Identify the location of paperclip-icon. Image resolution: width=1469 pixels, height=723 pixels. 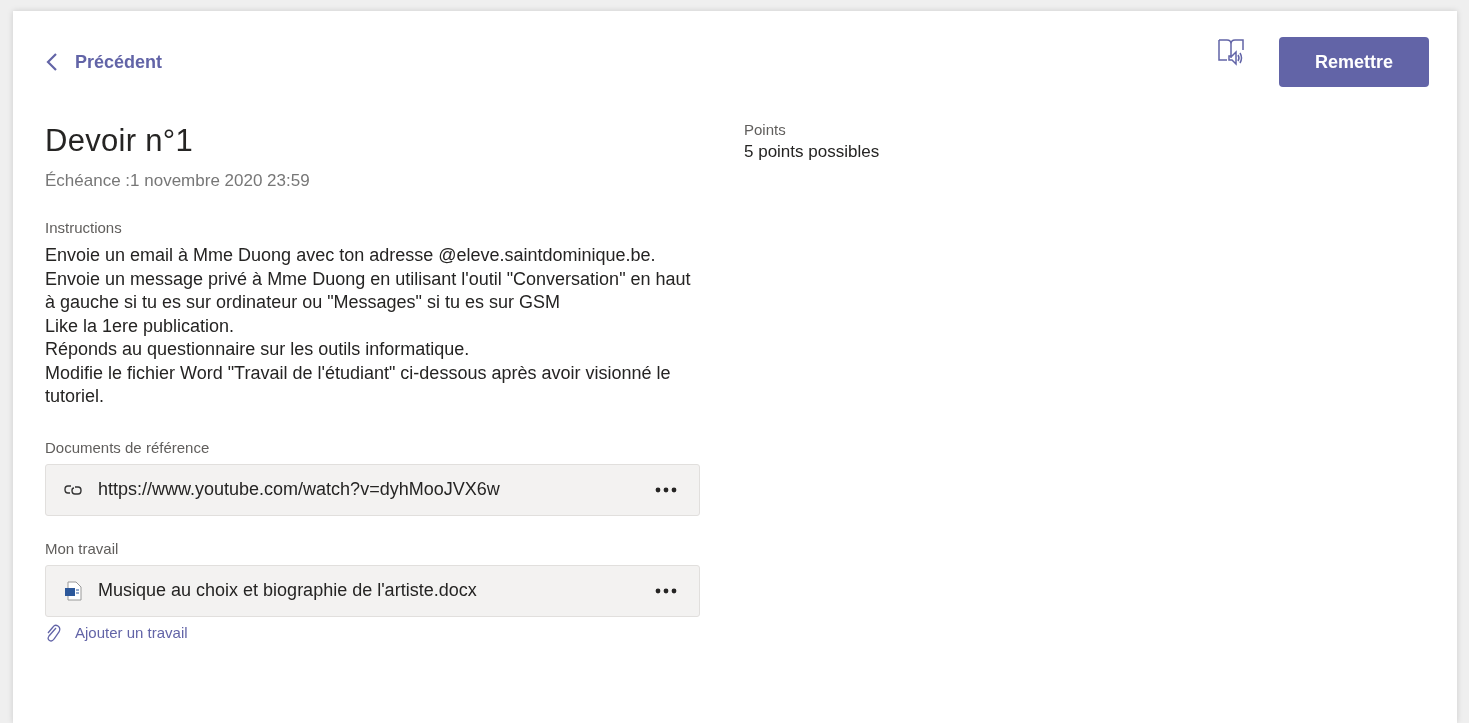
(53, 632).